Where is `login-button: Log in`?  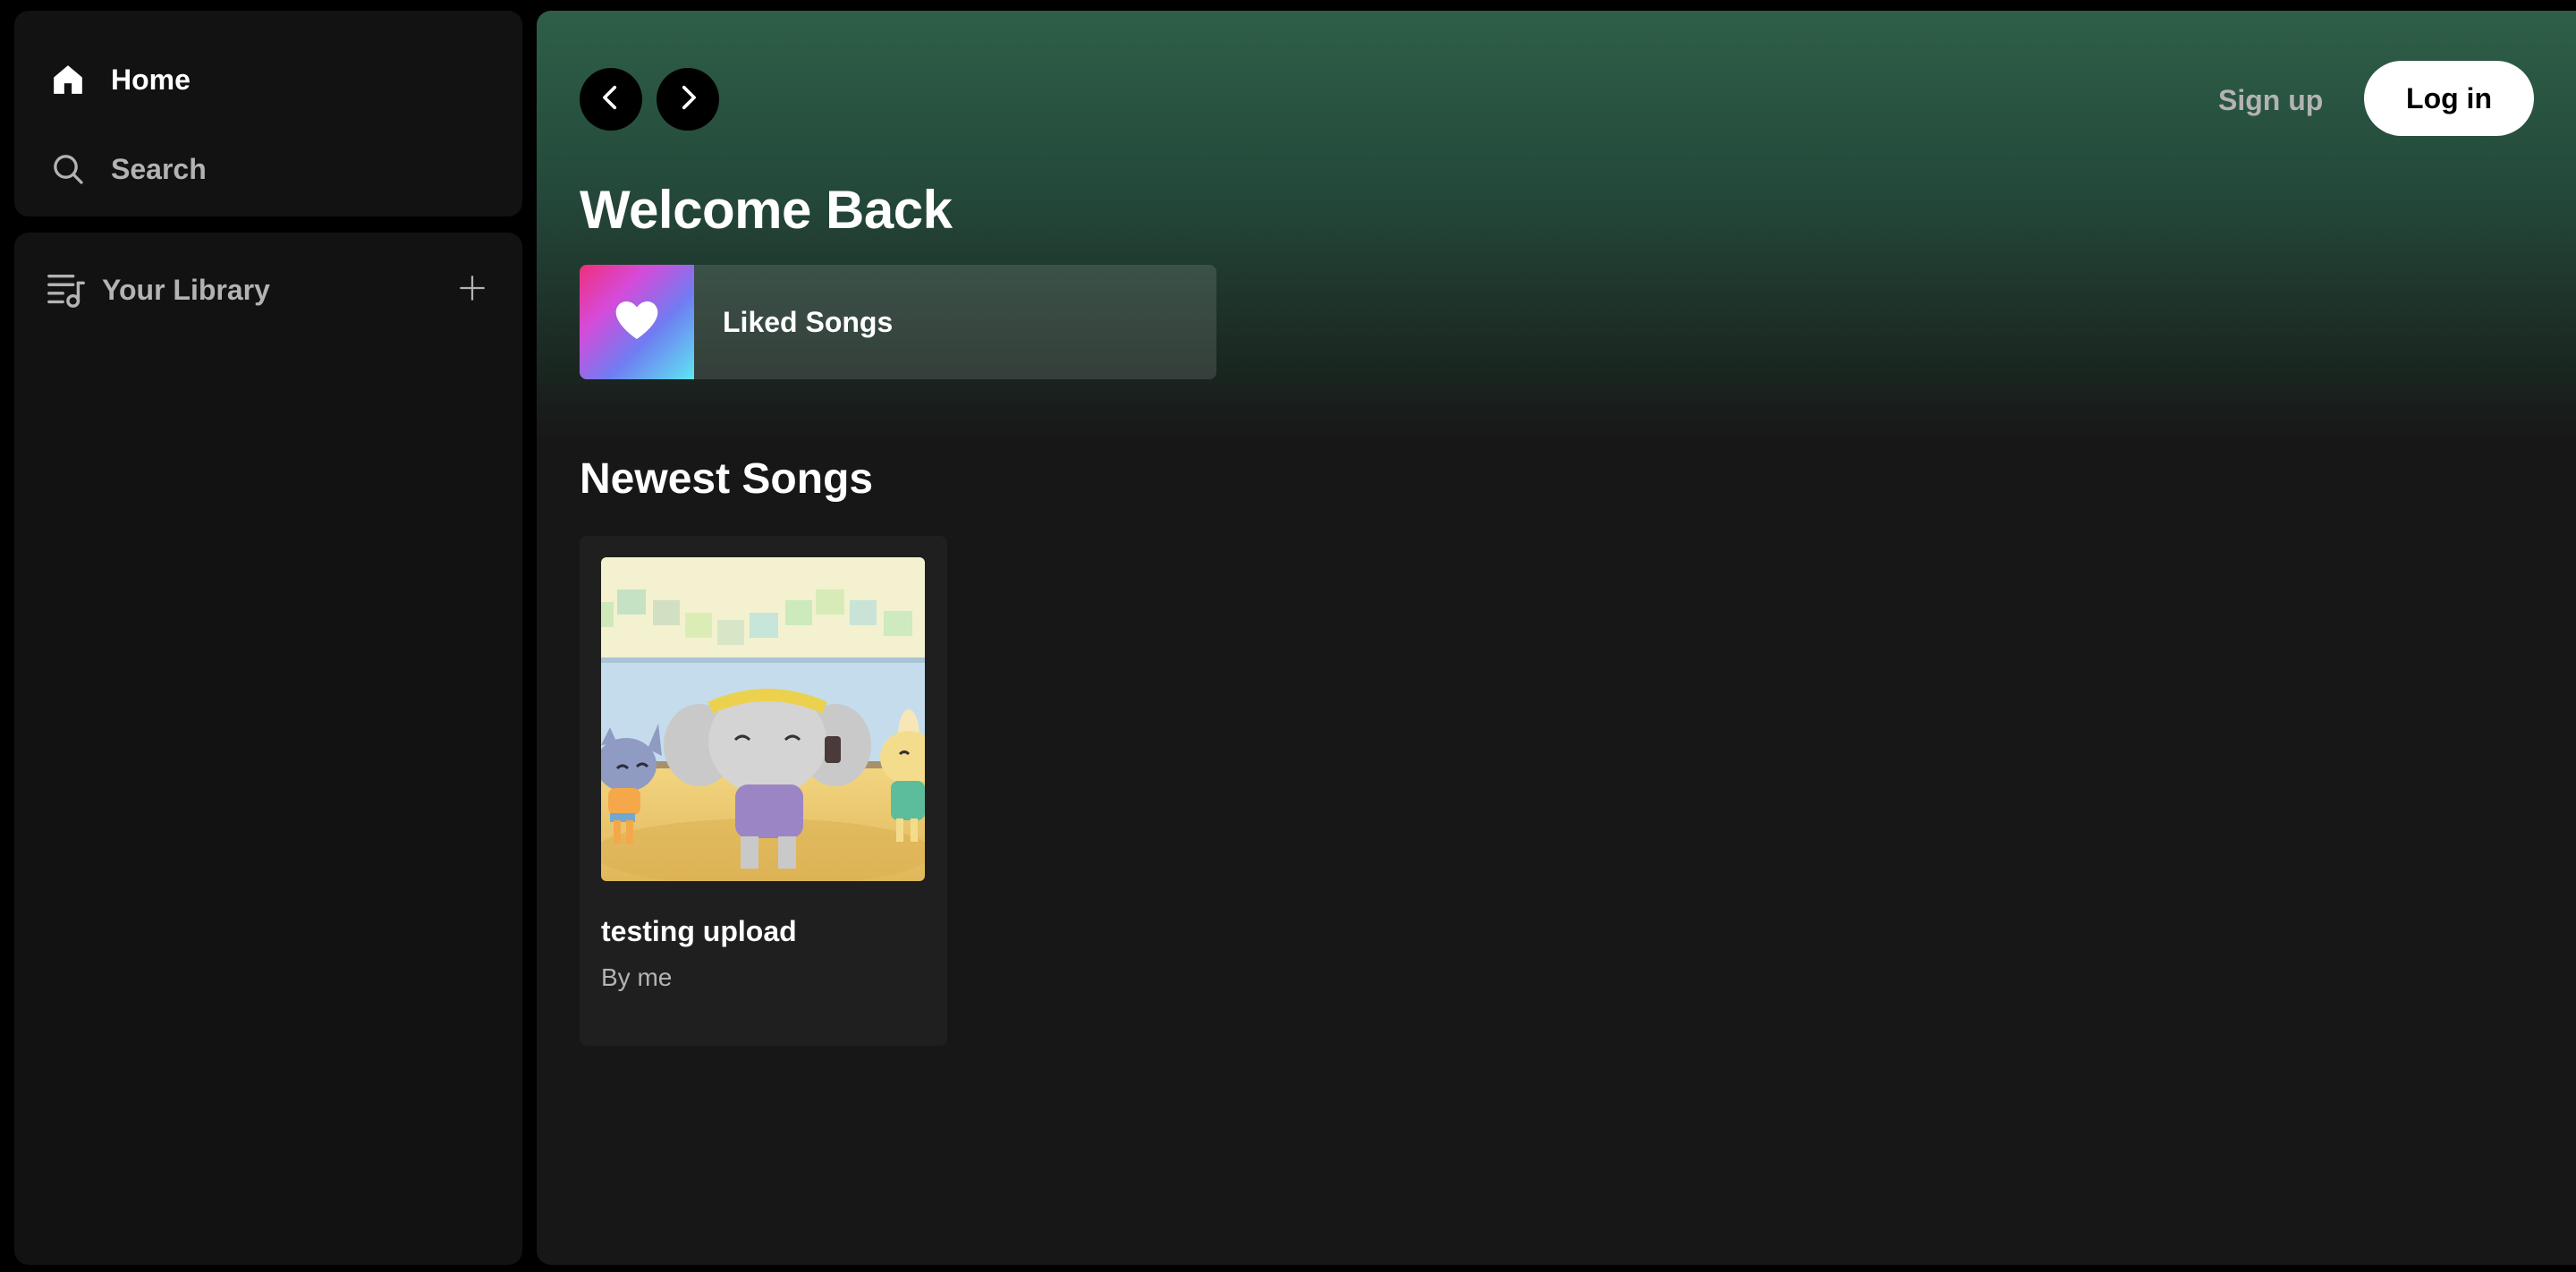 login-button: Log in is located at coordinates (2449, 98).